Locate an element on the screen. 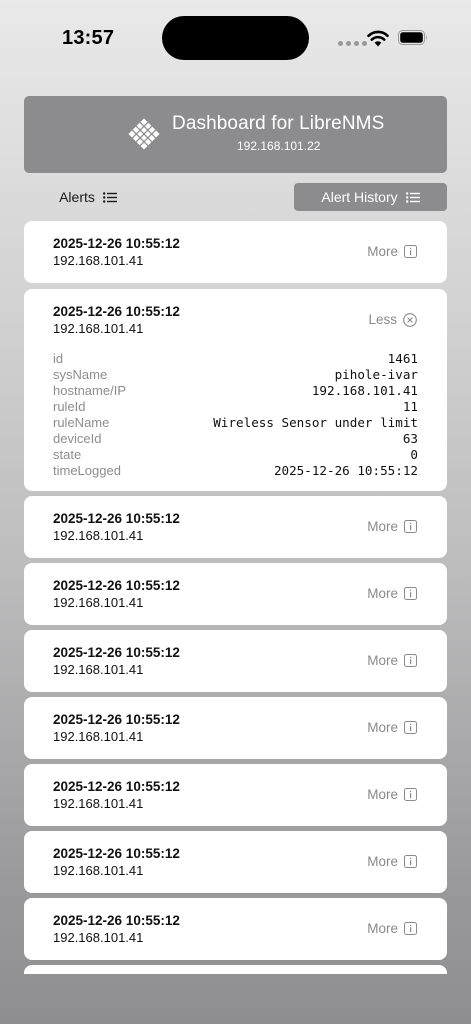 The height and width of the screenshot is (1024, 471). detail-row: timeLogged 2025-12-26 10:55:12 is located at coordinates (235, 470).